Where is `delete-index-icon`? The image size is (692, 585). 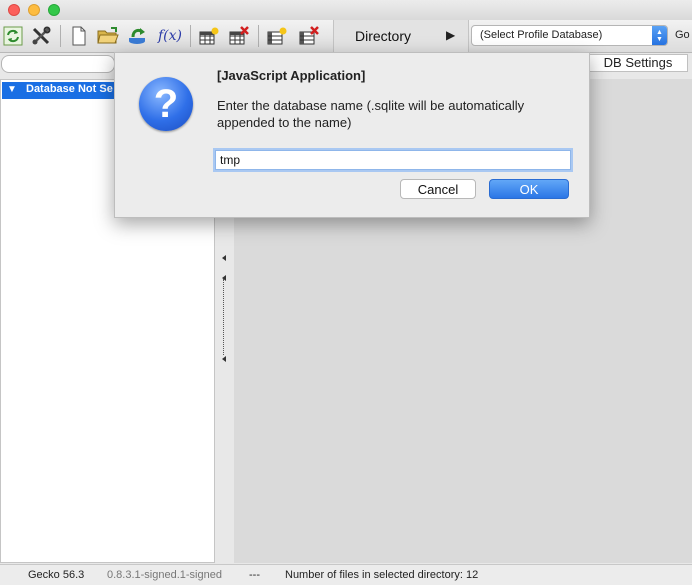 delete-index-icon is located at coordinates (309, 35).